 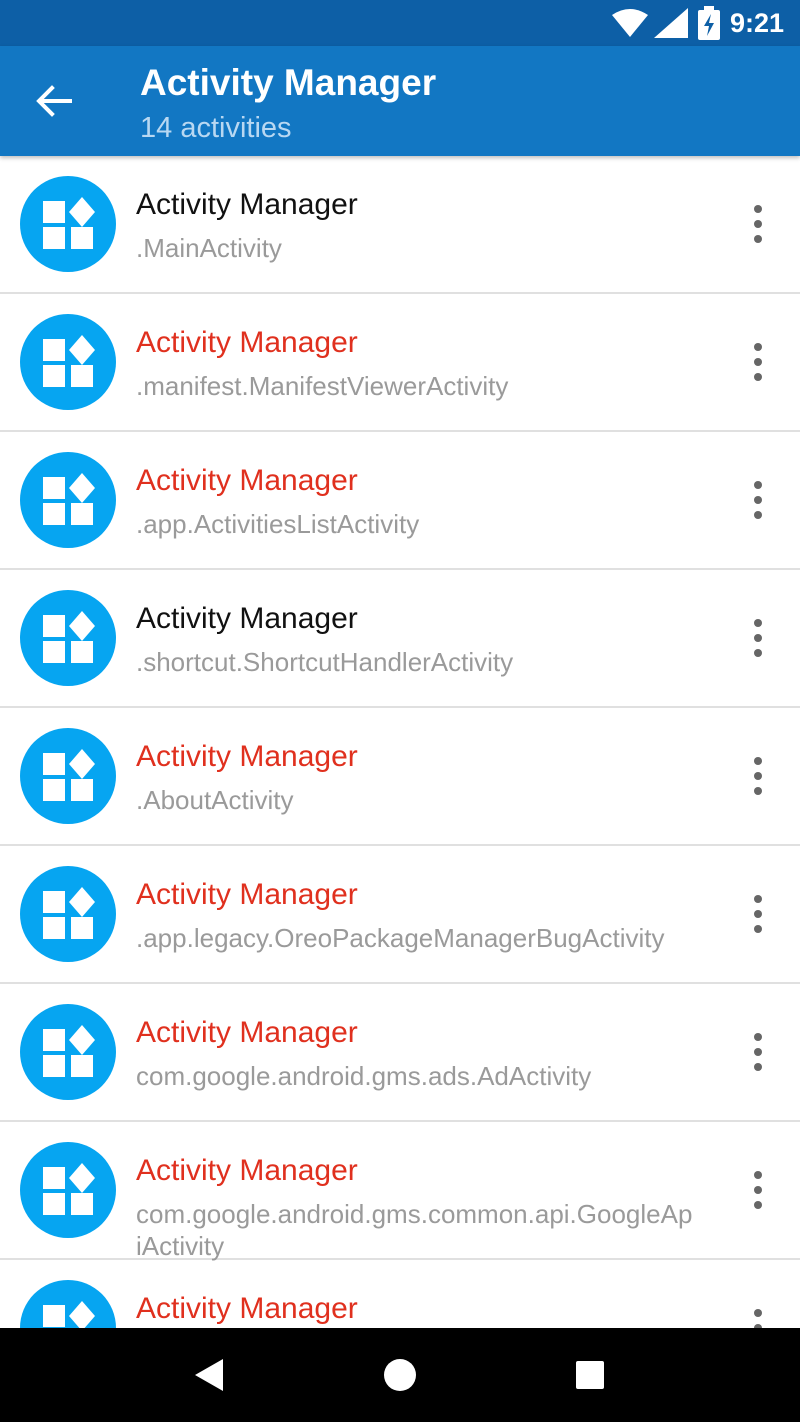 I want to click on status-time: 9:21, so click(x=756, y=22).